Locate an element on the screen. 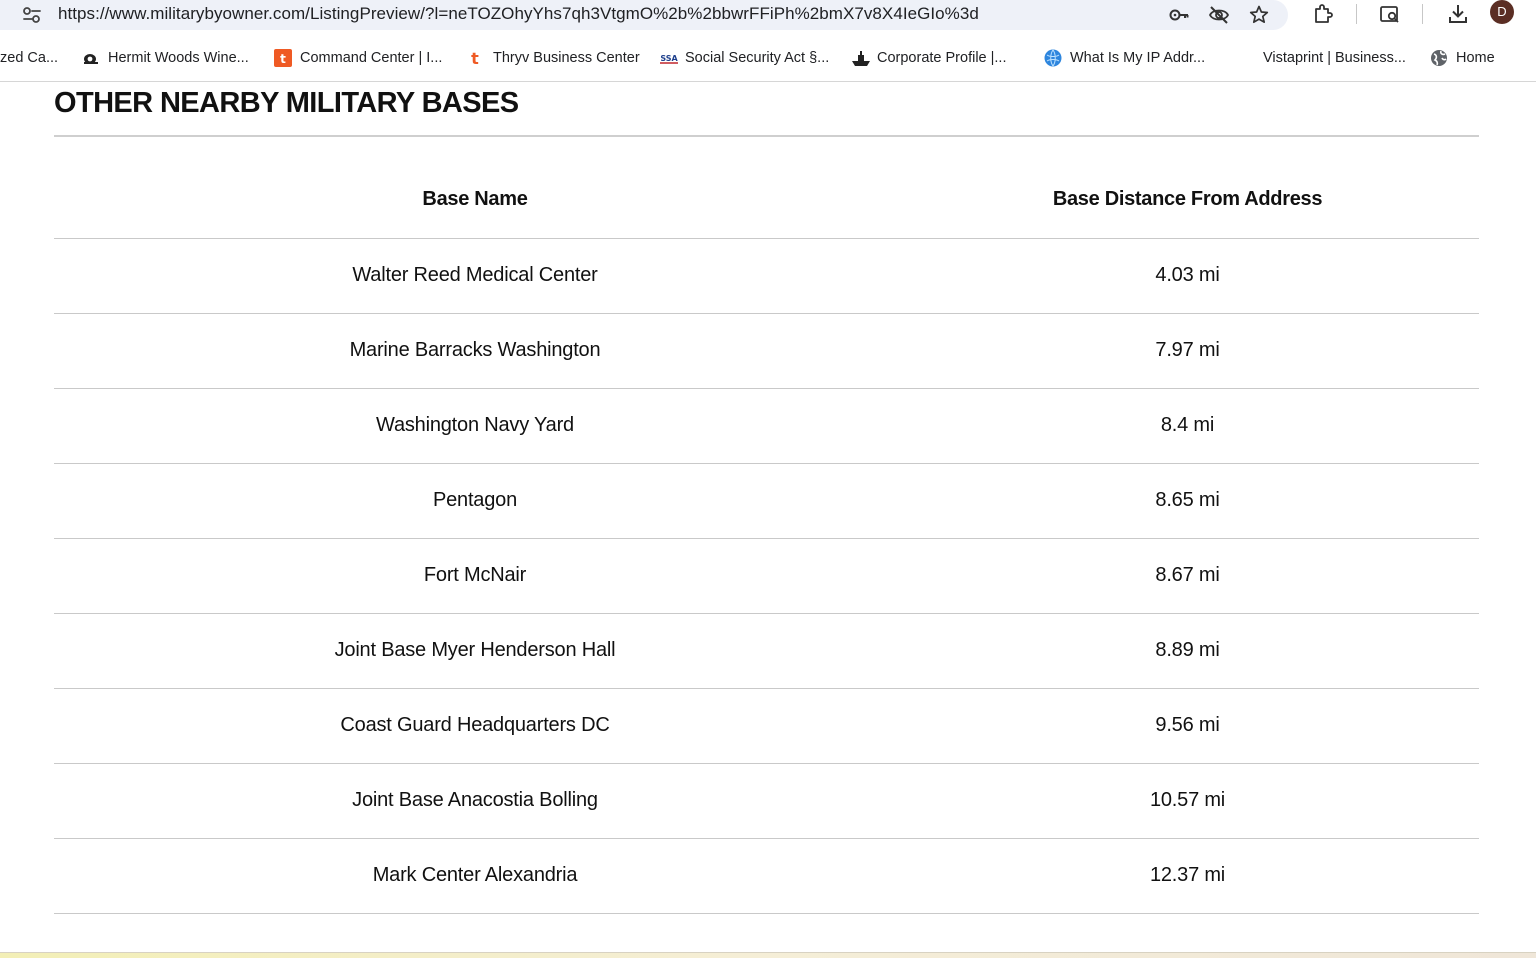 The image size is (1536, 958). site-info-icon is located at coordinates (32, 15).